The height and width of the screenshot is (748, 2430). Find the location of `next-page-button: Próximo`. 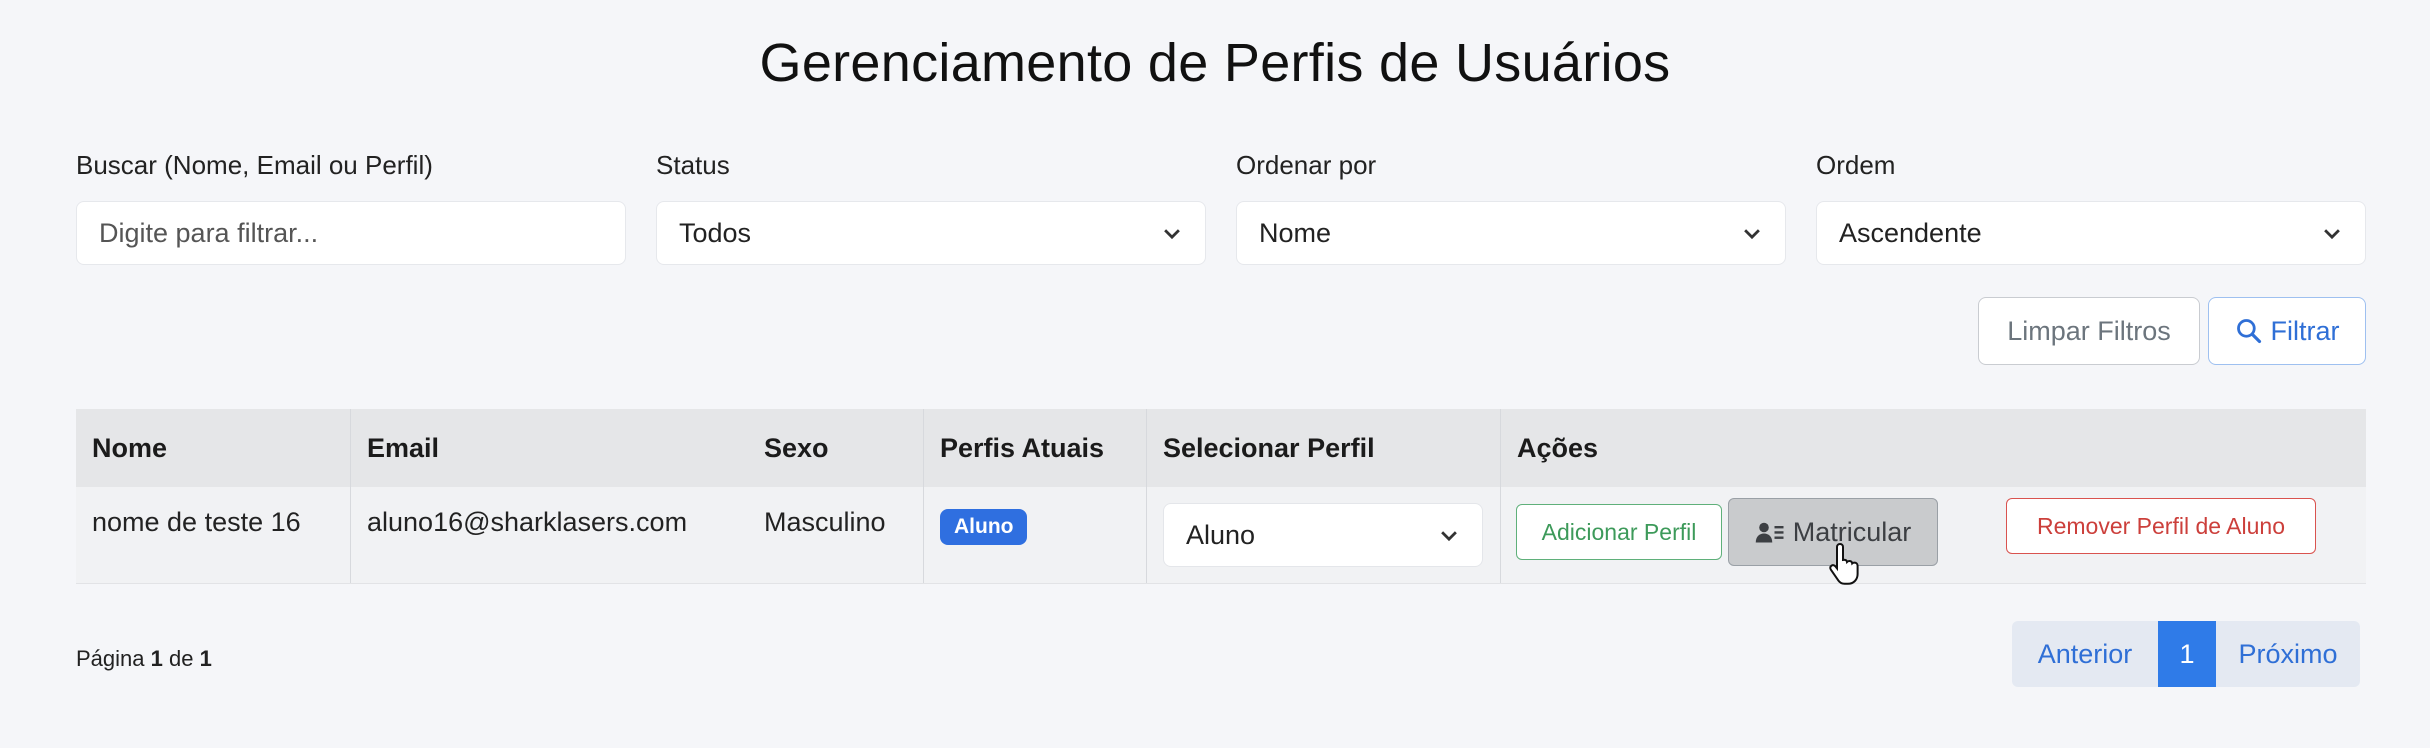

next-page-button: Próximo is located at coordinates (2288, 654).